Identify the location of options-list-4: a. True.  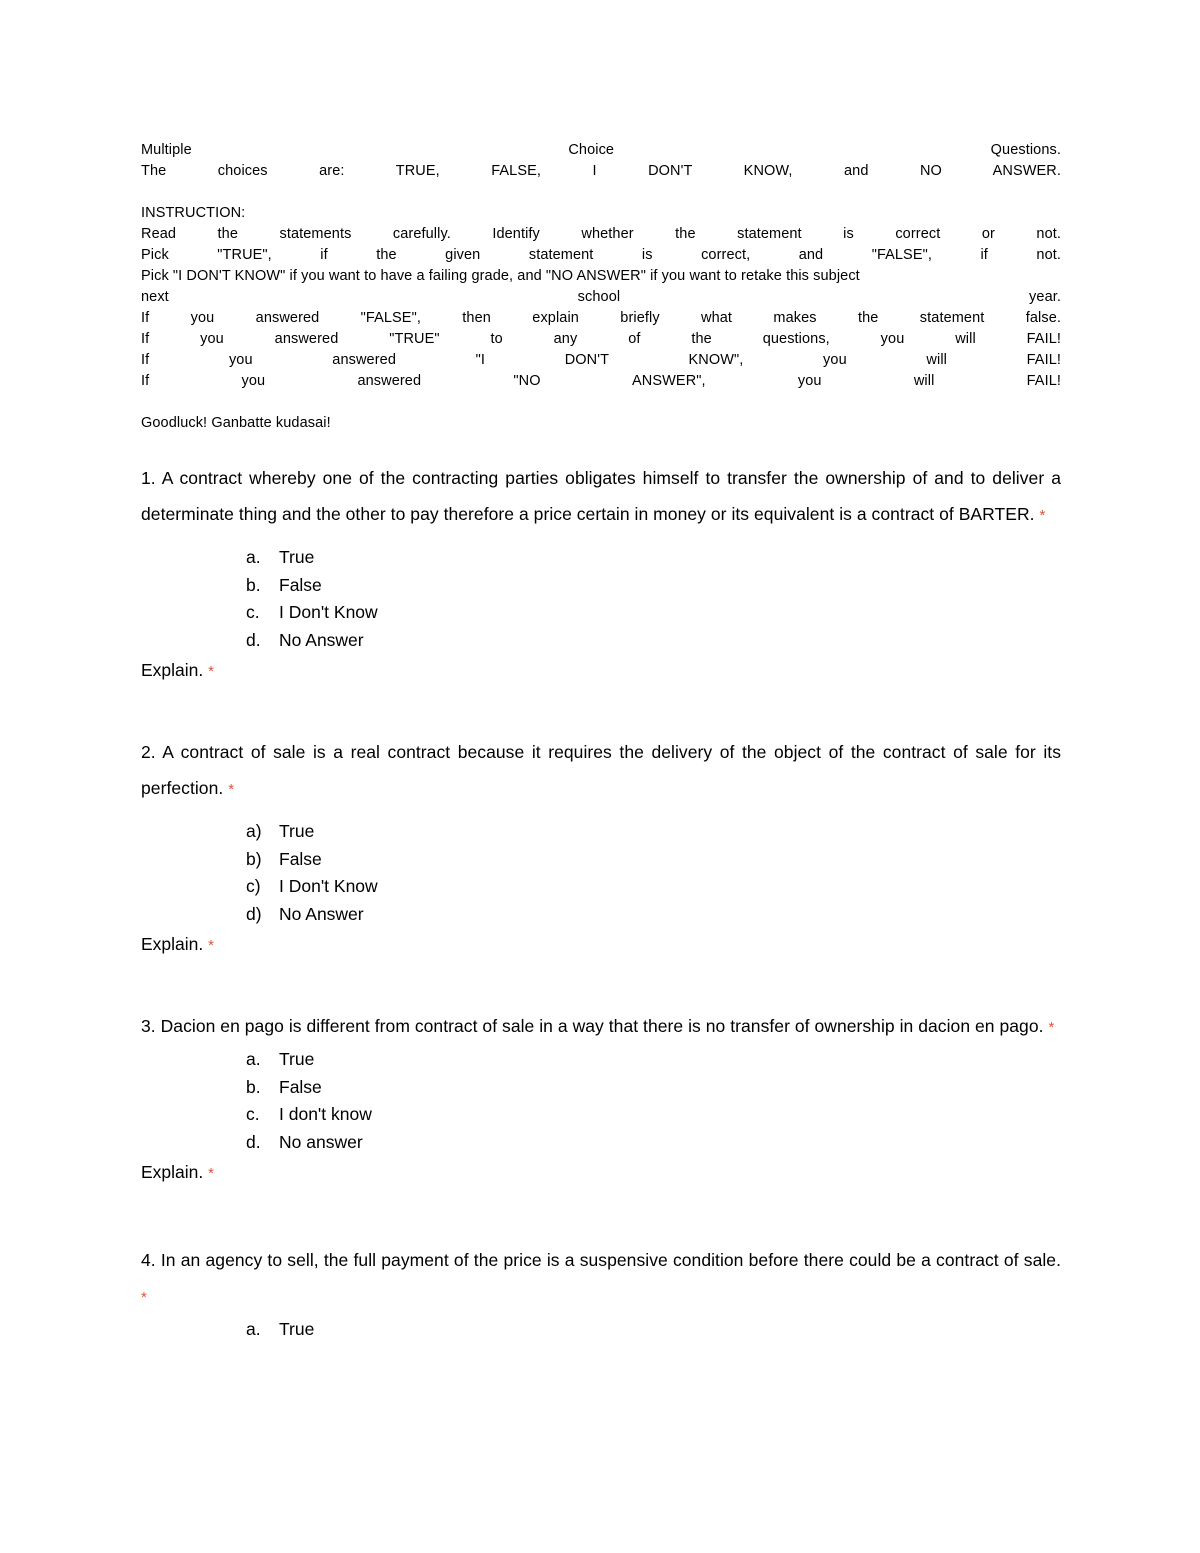
(601, 1330).